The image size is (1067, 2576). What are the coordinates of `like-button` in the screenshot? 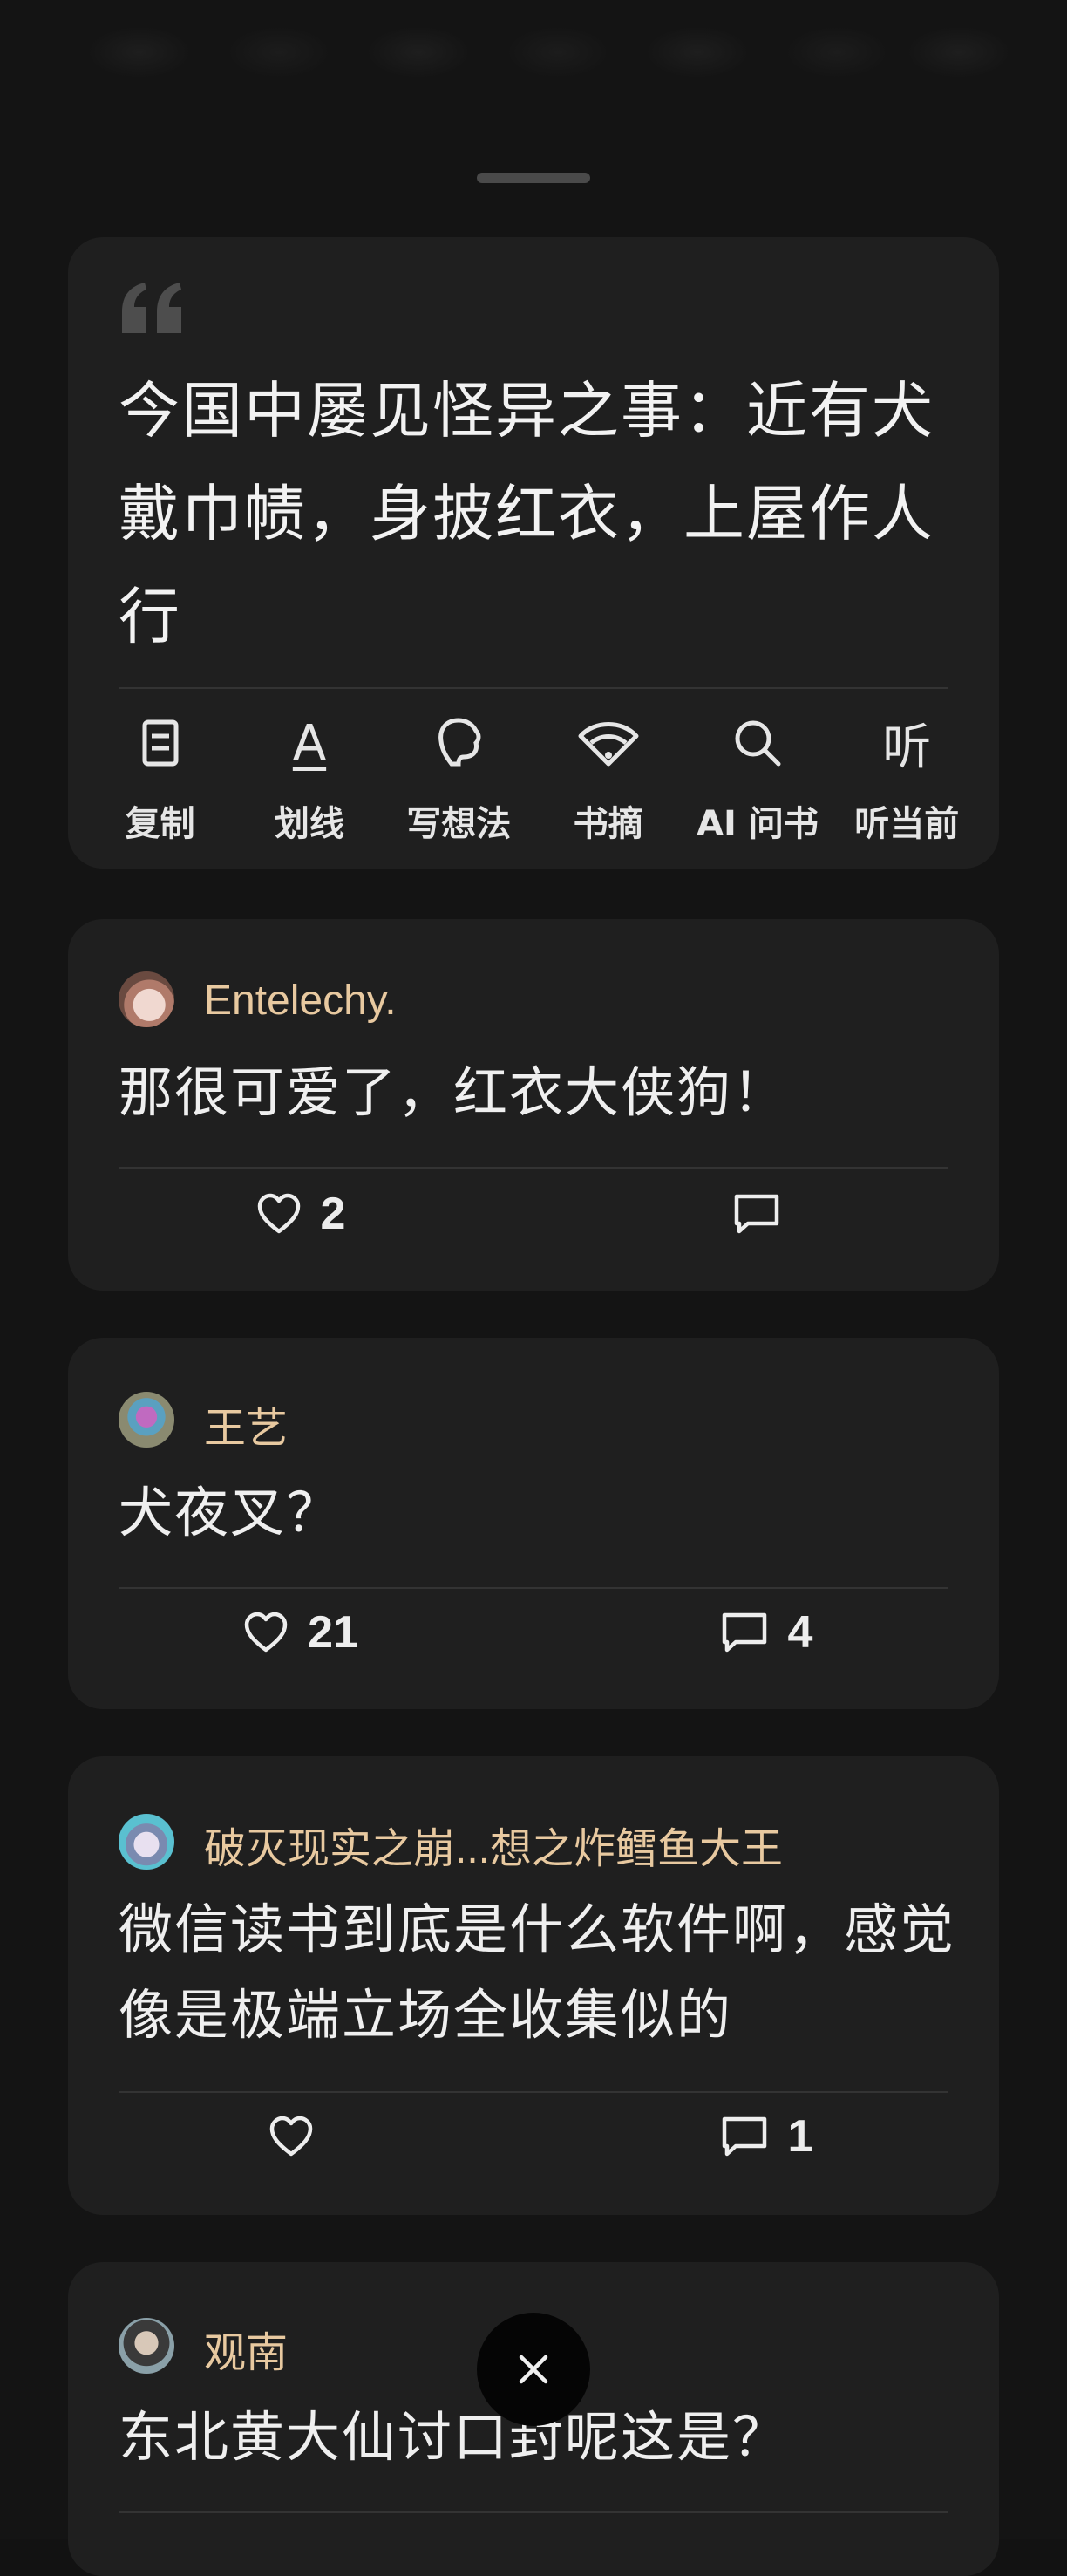 It's located at (301, 2137).